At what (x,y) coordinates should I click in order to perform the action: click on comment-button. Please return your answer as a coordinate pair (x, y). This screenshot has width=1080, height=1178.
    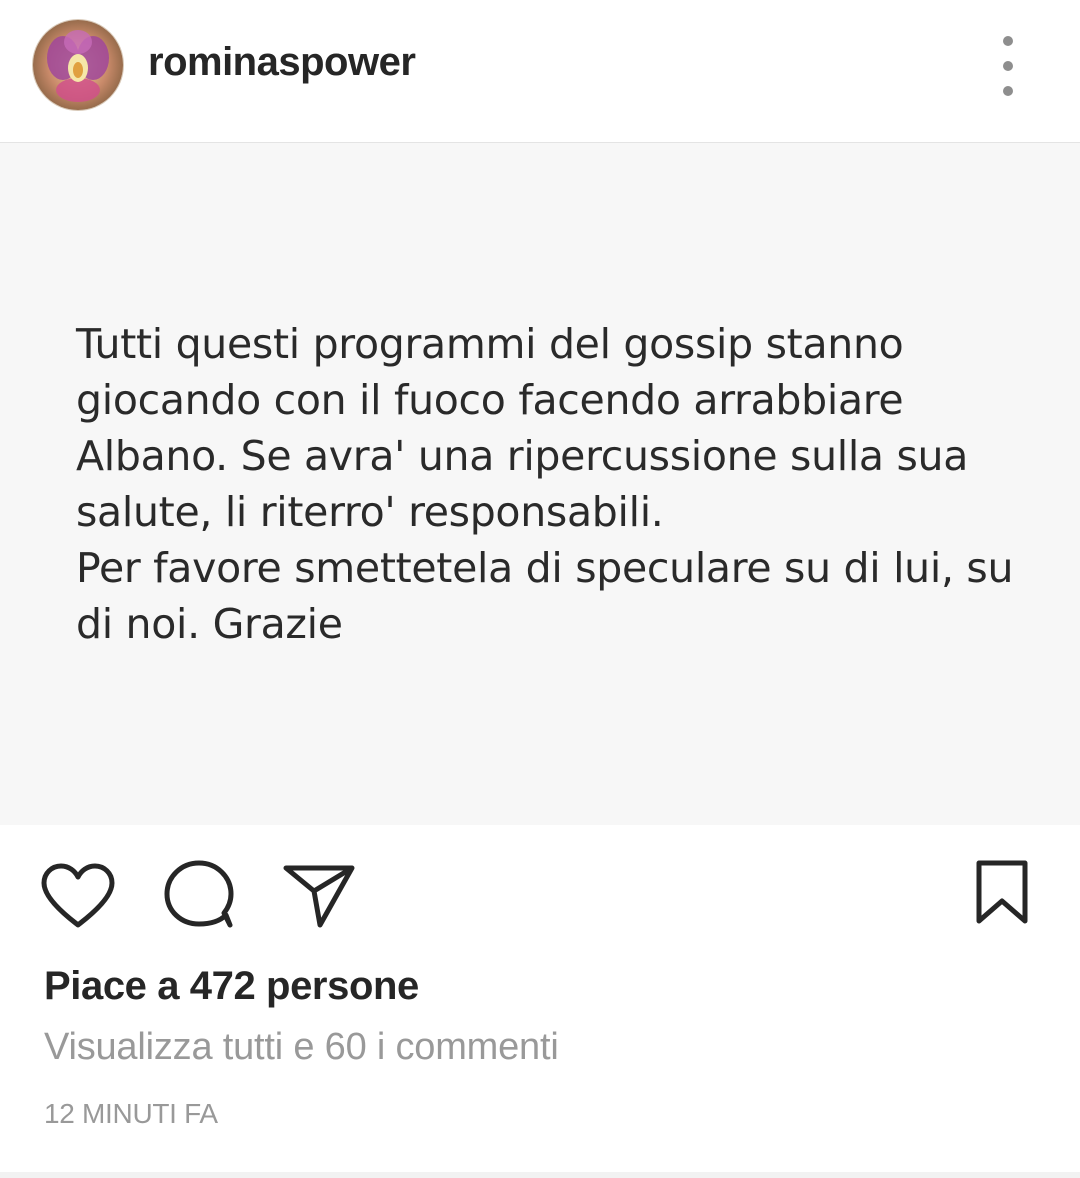
    Looking at the image, I should click on (199, 894).